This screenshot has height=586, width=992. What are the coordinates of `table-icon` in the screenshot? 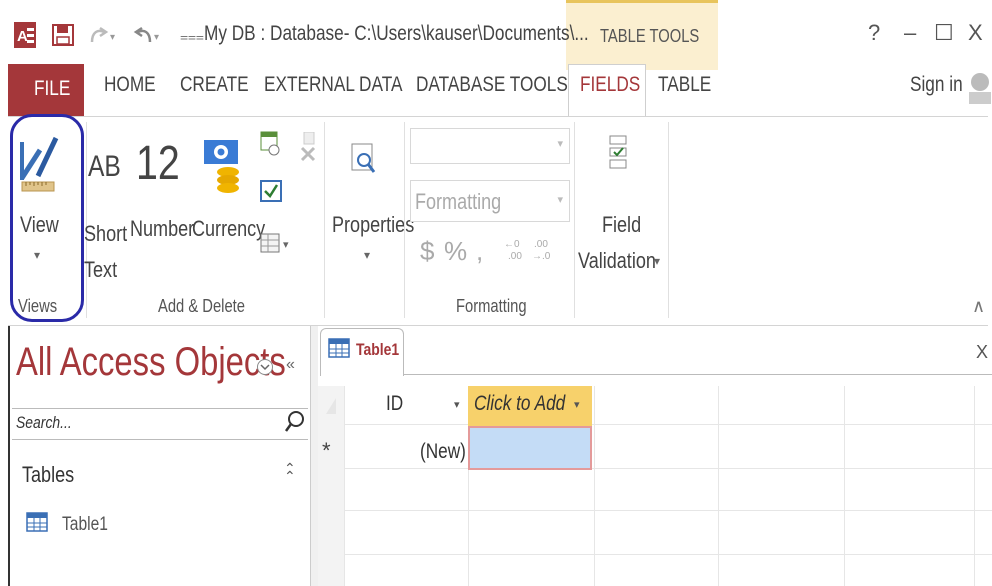 It's located at (37, 522).